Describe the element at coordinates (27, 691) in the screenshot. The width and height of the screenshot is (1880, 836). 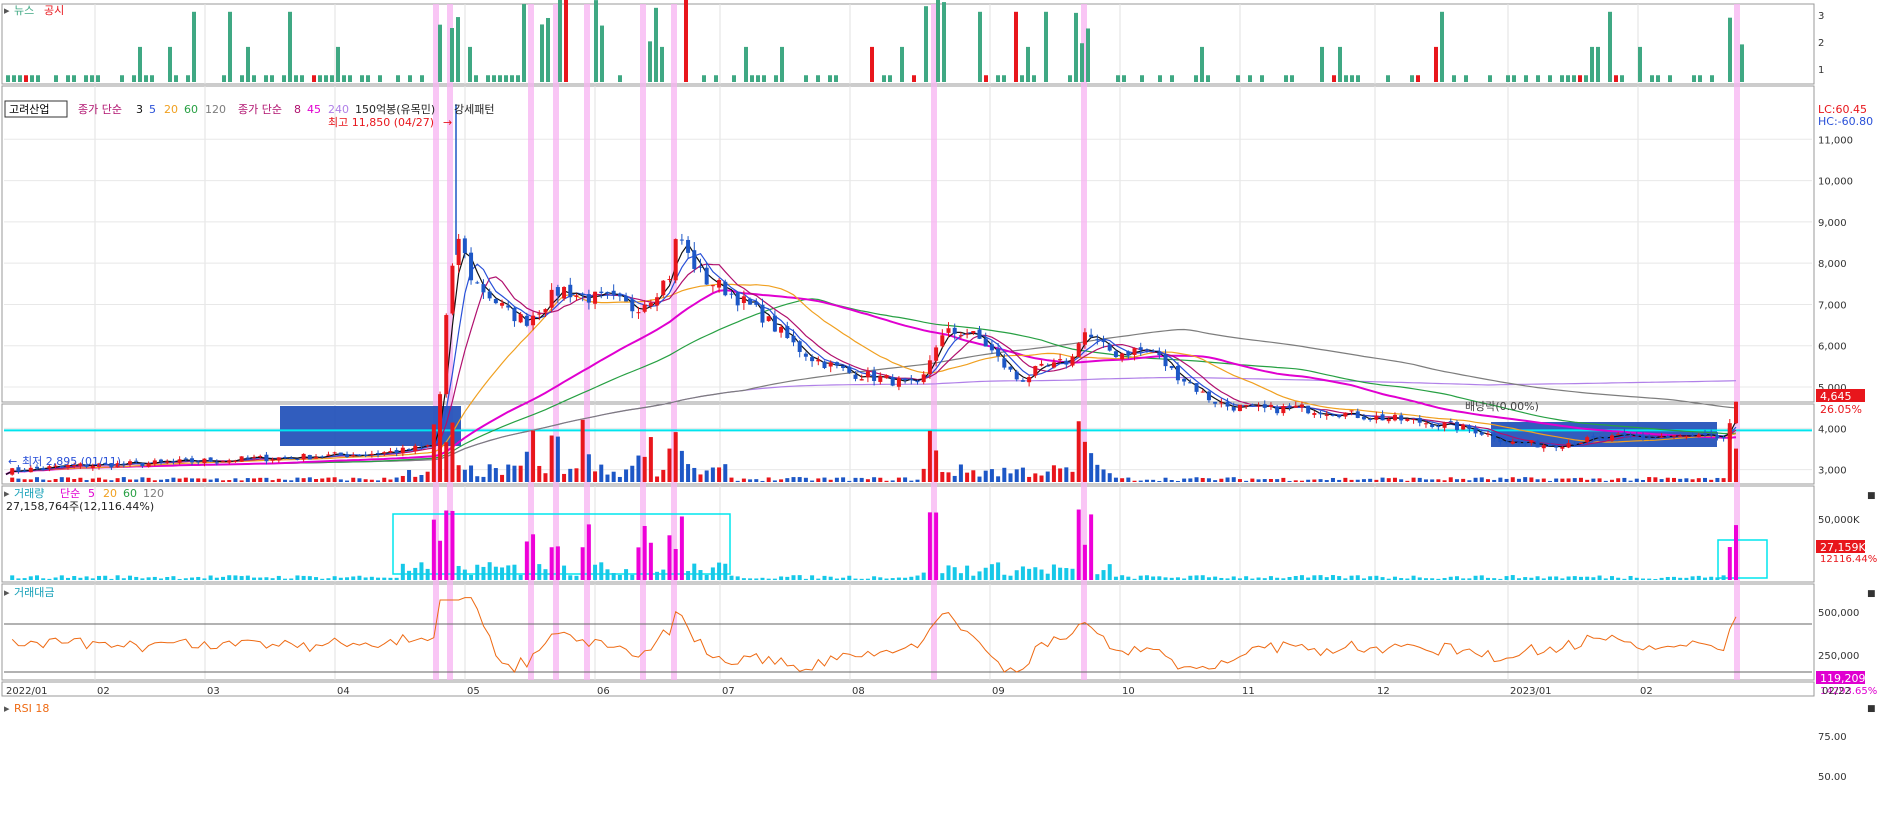
I see `x-axis-label: 2022/01` at that location.